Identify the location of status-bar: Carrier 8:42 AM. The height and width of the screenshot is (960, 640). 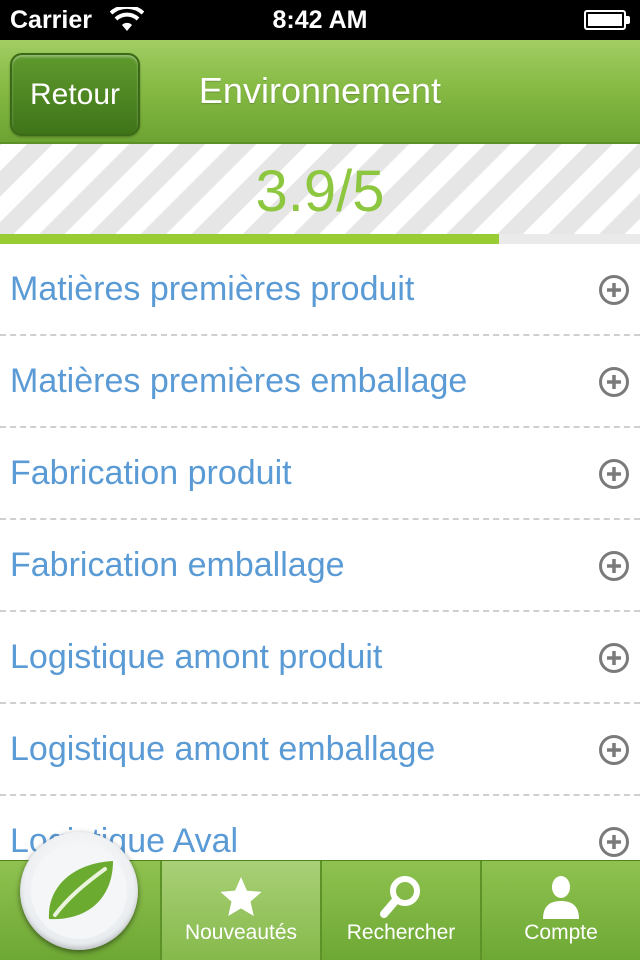
(320, 20).